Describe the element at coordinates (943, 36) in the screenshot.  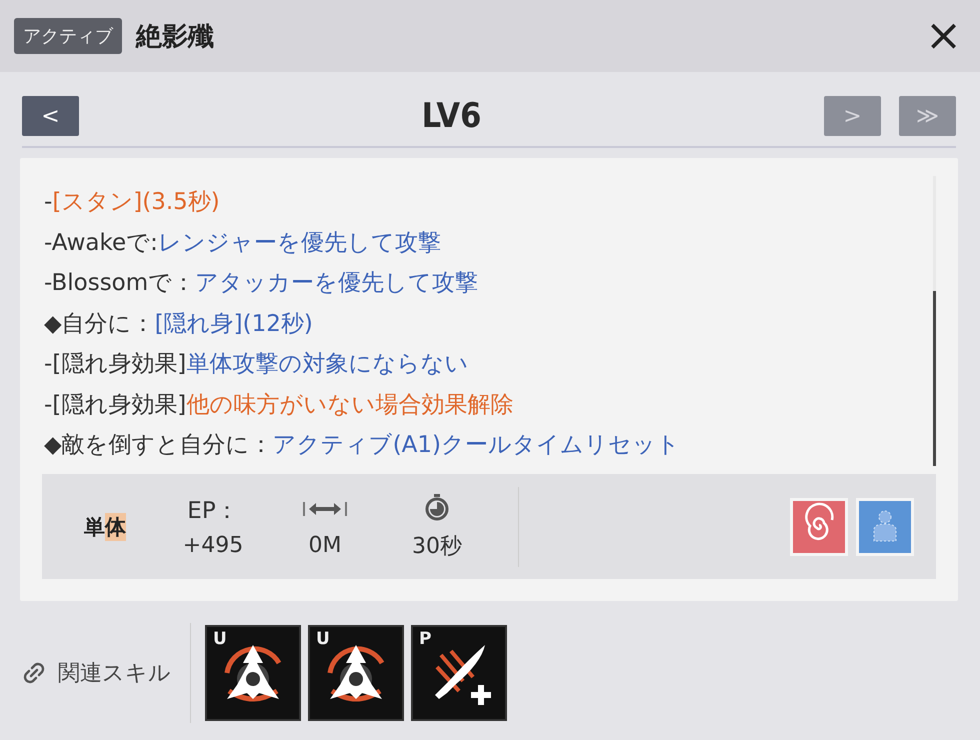
I see `close-button: ×` at that location.